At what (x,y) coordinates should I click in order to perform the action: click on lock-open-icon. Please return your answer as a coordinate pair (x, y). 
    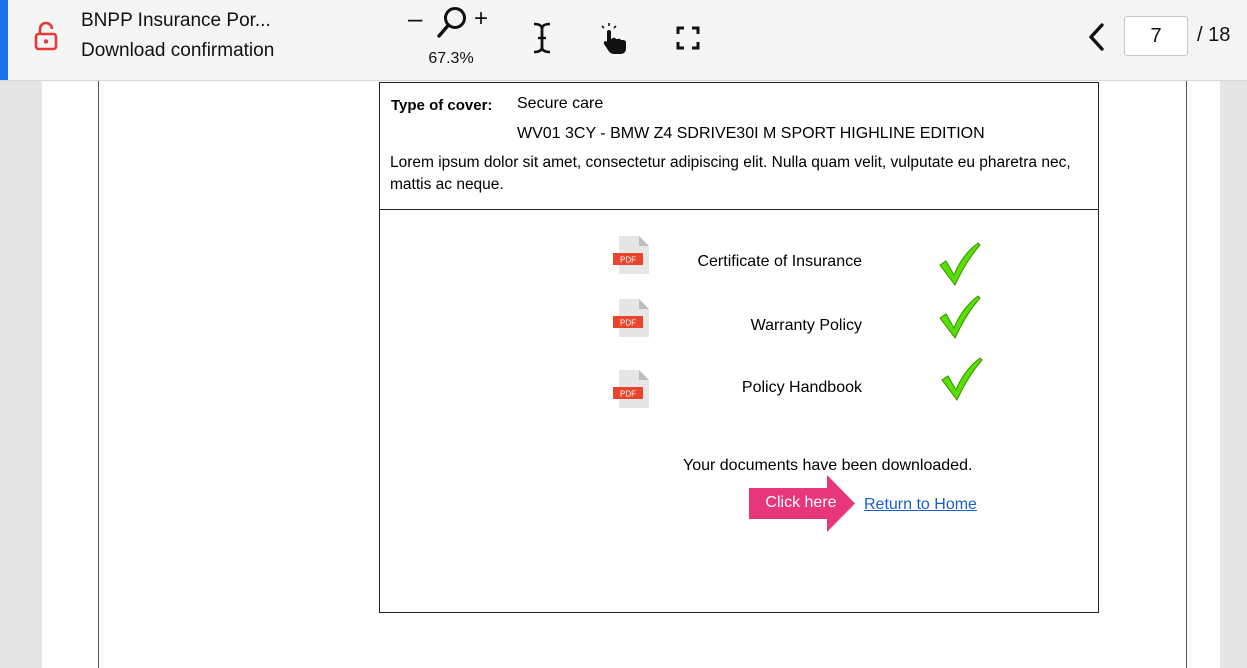
    Looking at the image, I should click on (46, 36).